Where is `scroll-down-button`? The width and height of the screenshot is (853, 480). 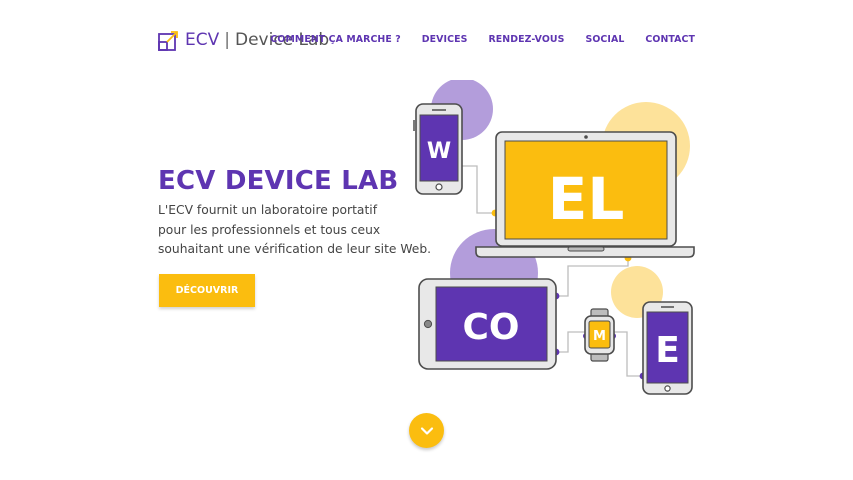 scroll-down-button is located at coordinates (426, 430).